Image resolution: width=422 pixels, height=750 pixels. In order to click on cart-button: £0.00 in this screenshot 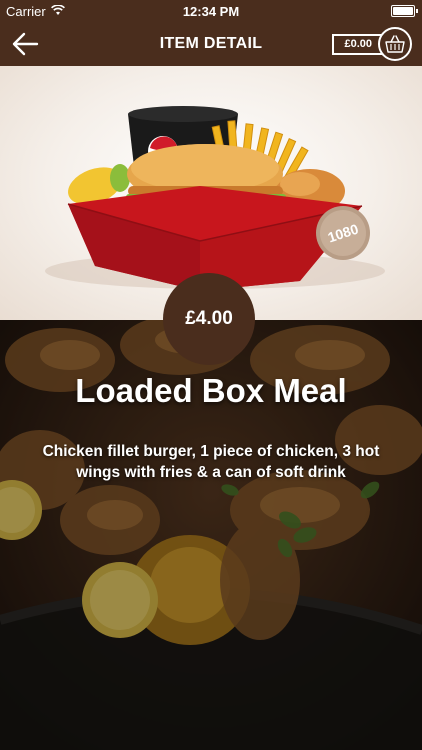, I will do `click(372, 44)`.